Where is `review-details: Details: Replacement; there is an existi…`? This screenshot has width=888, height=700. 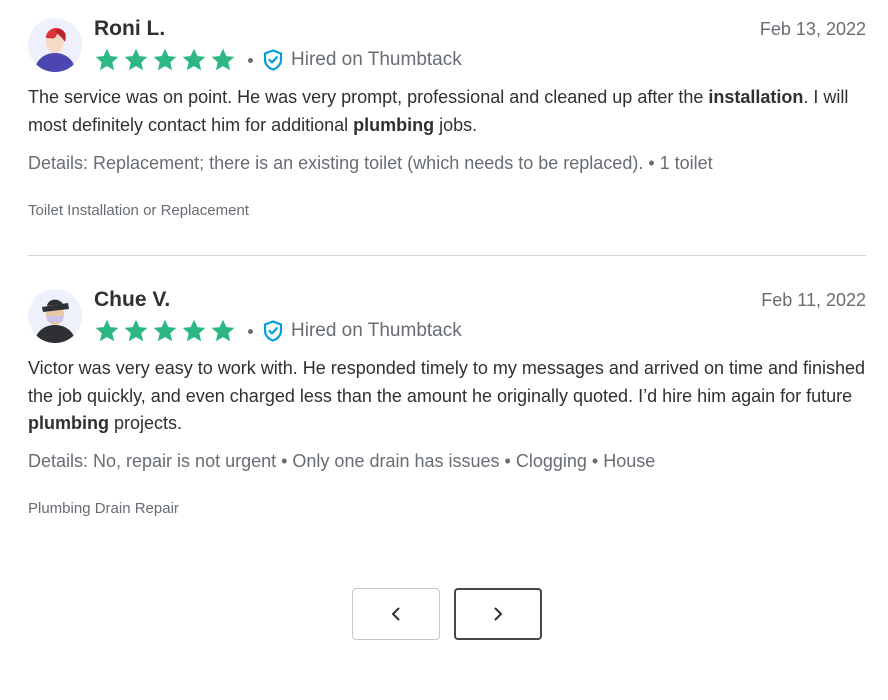
review-details: Details: Replacement; there is an existi… is located at coordinates (370, 163).